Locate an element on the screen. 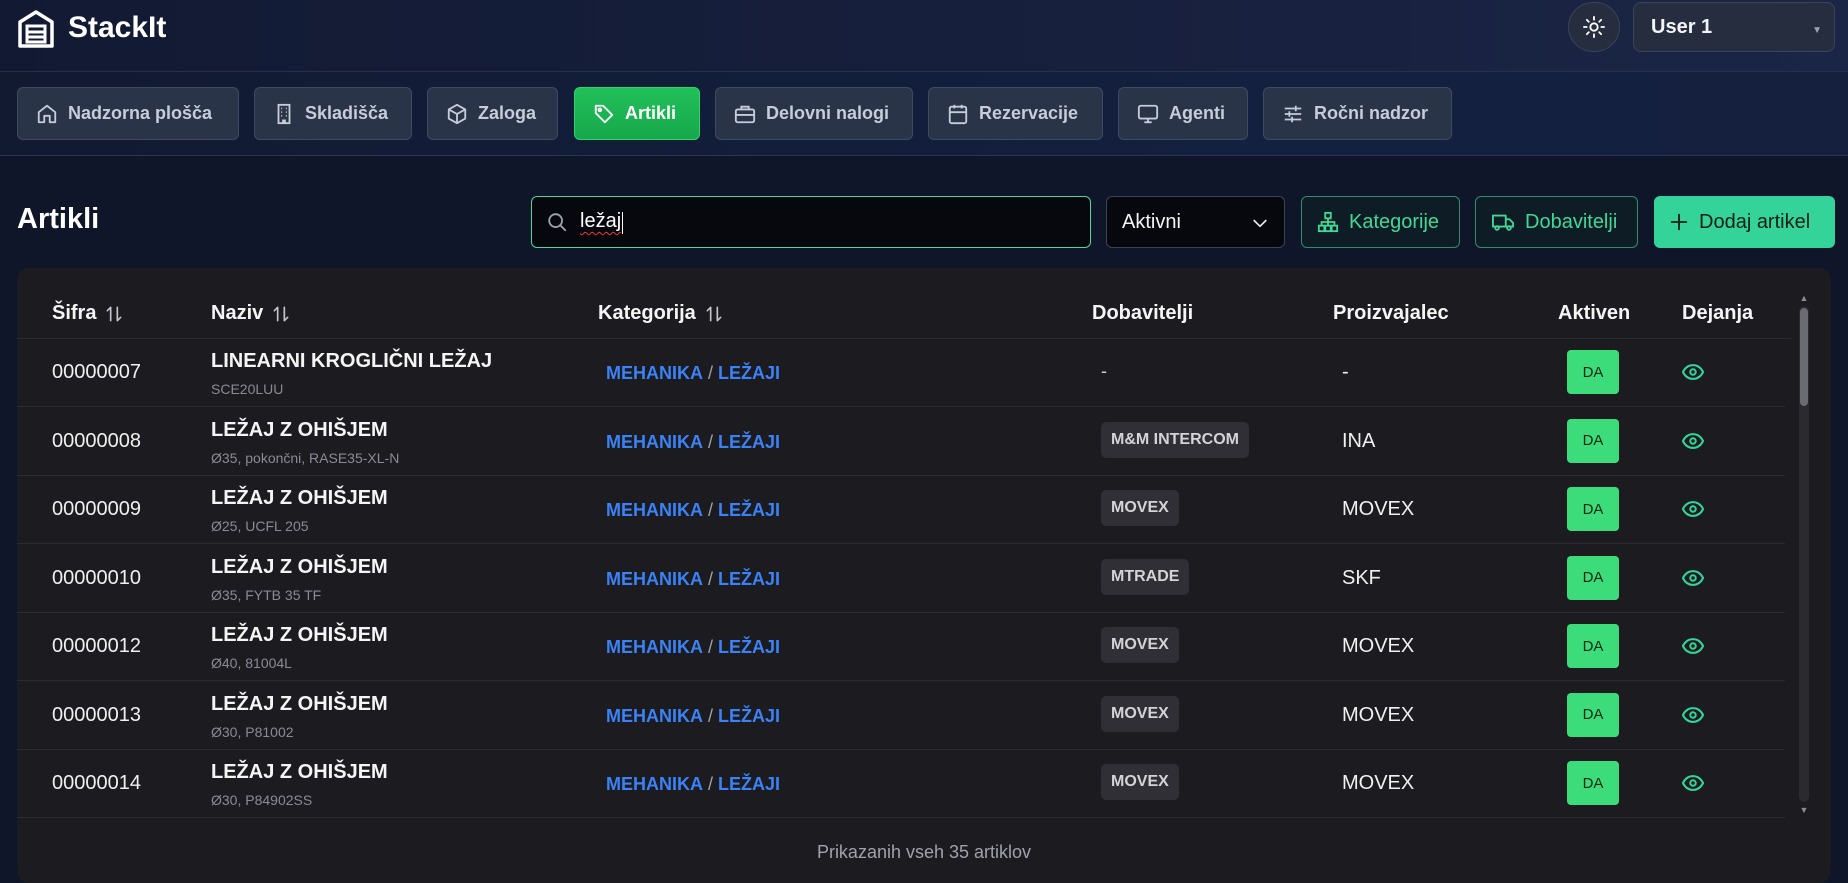  add-article-button-label: Dodaj artikel is located at coordinates (1755, 221).